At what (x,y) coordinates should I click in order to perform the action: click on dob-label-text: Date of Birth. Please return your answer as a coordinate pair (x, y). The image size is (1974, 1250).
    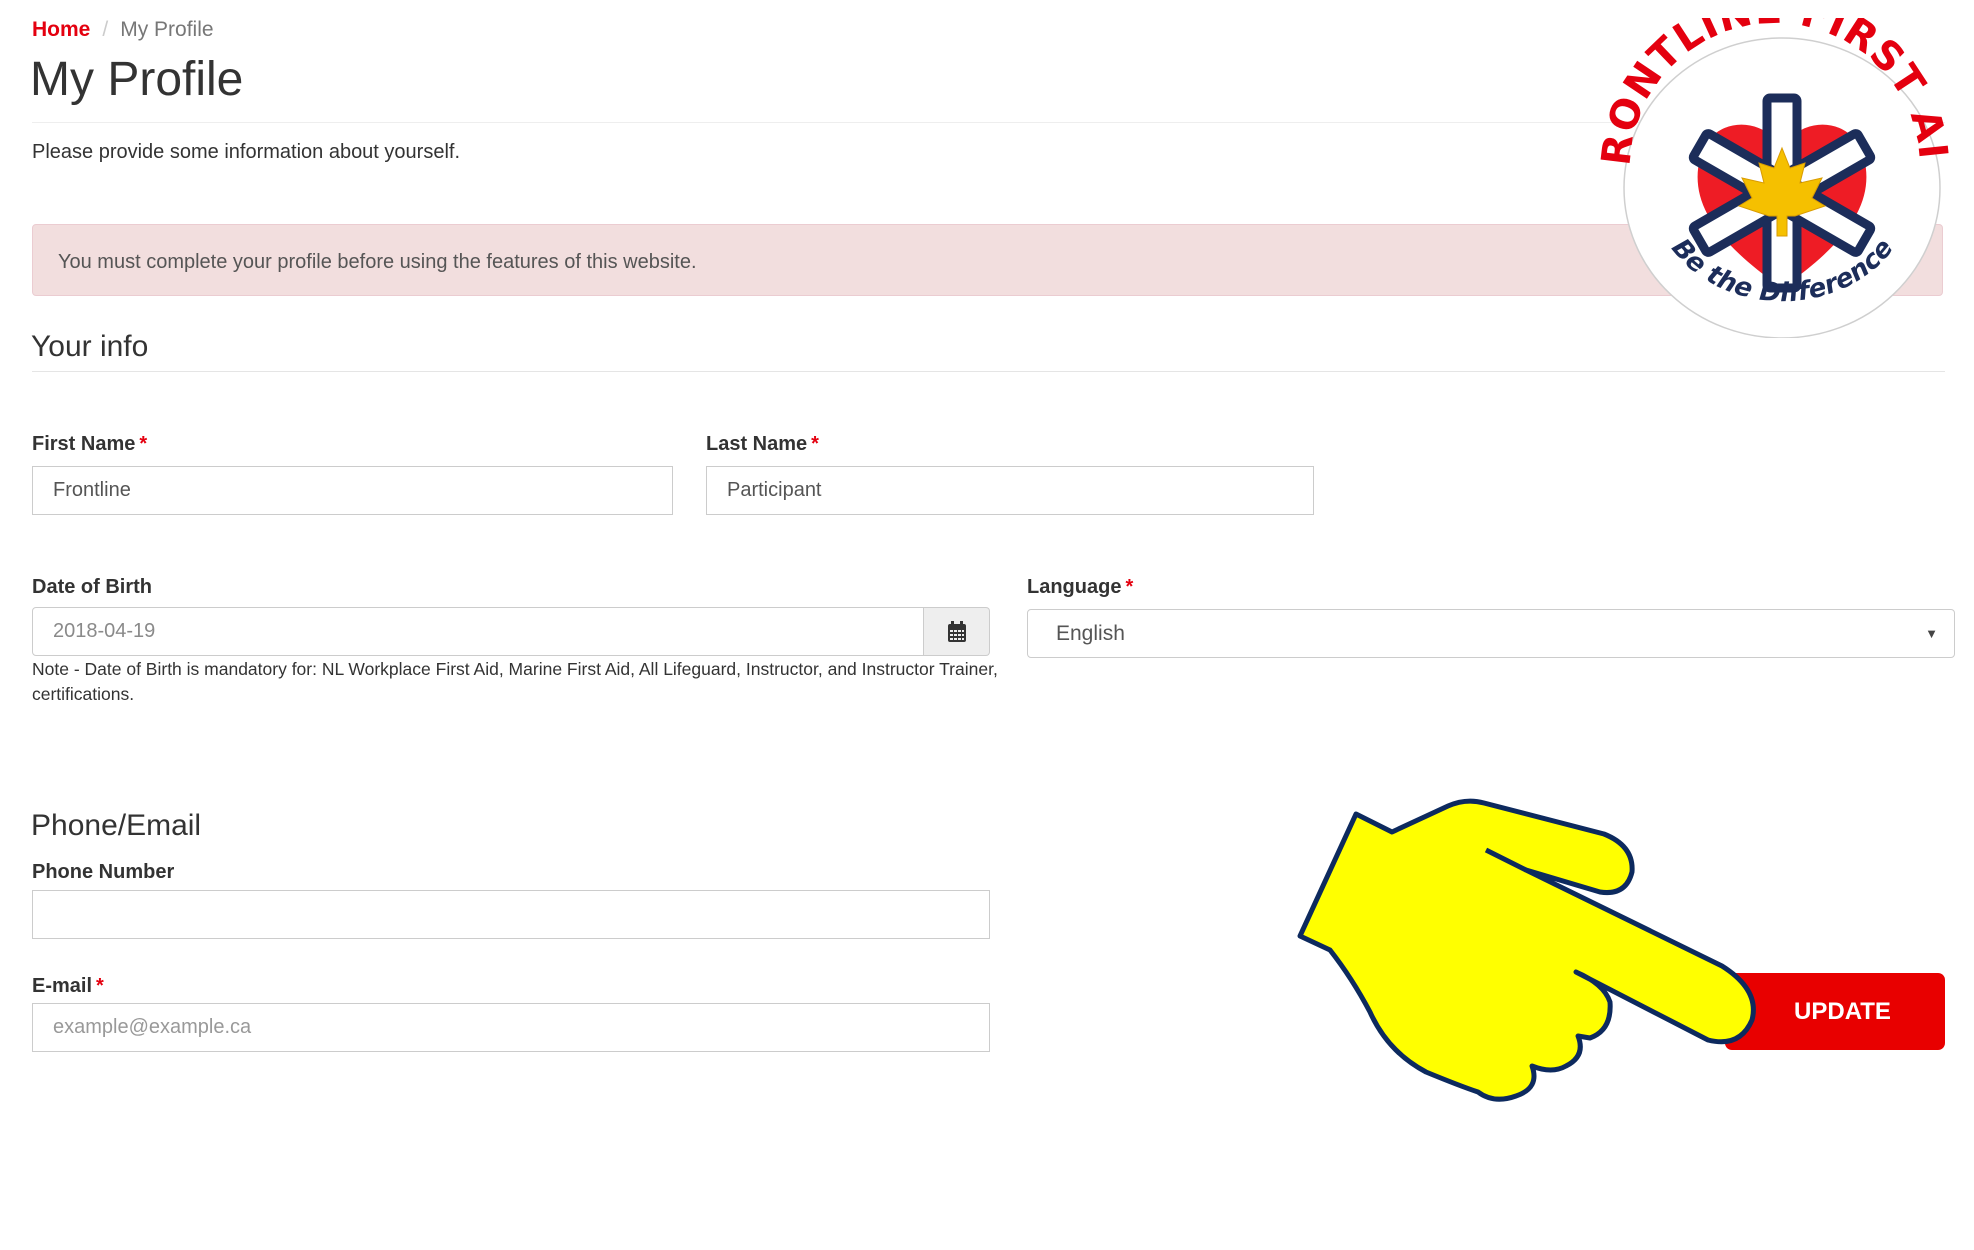
    Looking at the image, I should click on (92, 587).